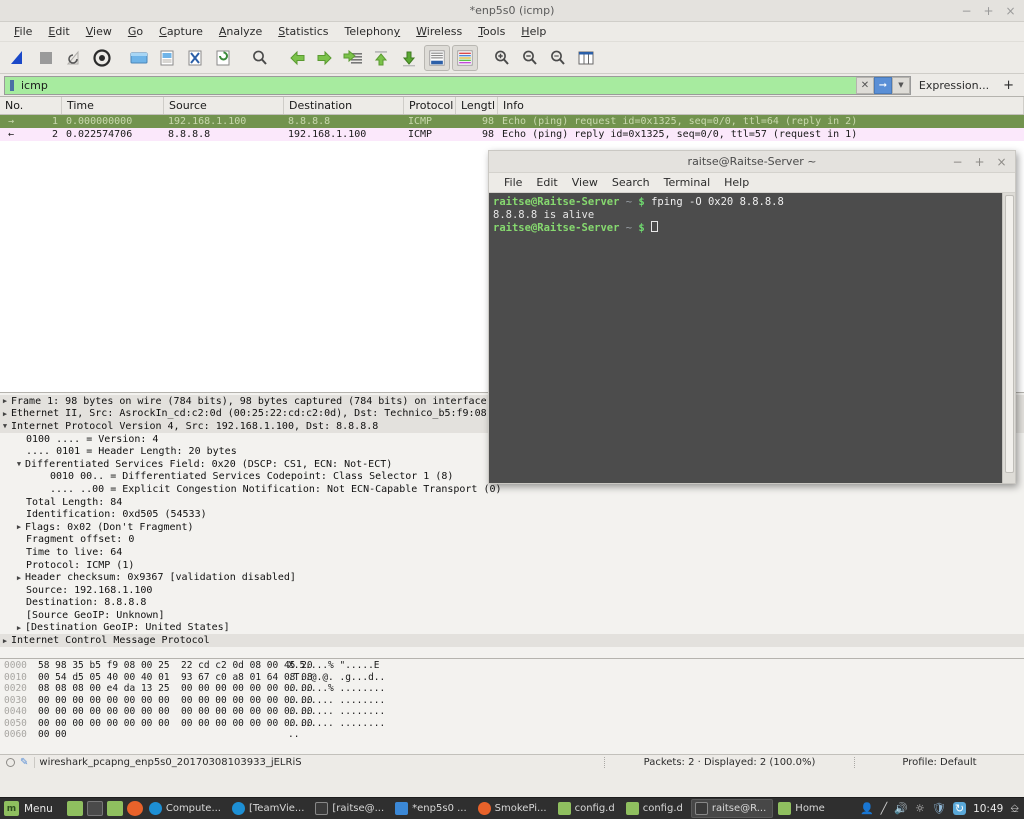 Image resolution: width=1024 pixels, height=819 pixels. I want to click on menu-item-tools: Tools, so click(491, 31).